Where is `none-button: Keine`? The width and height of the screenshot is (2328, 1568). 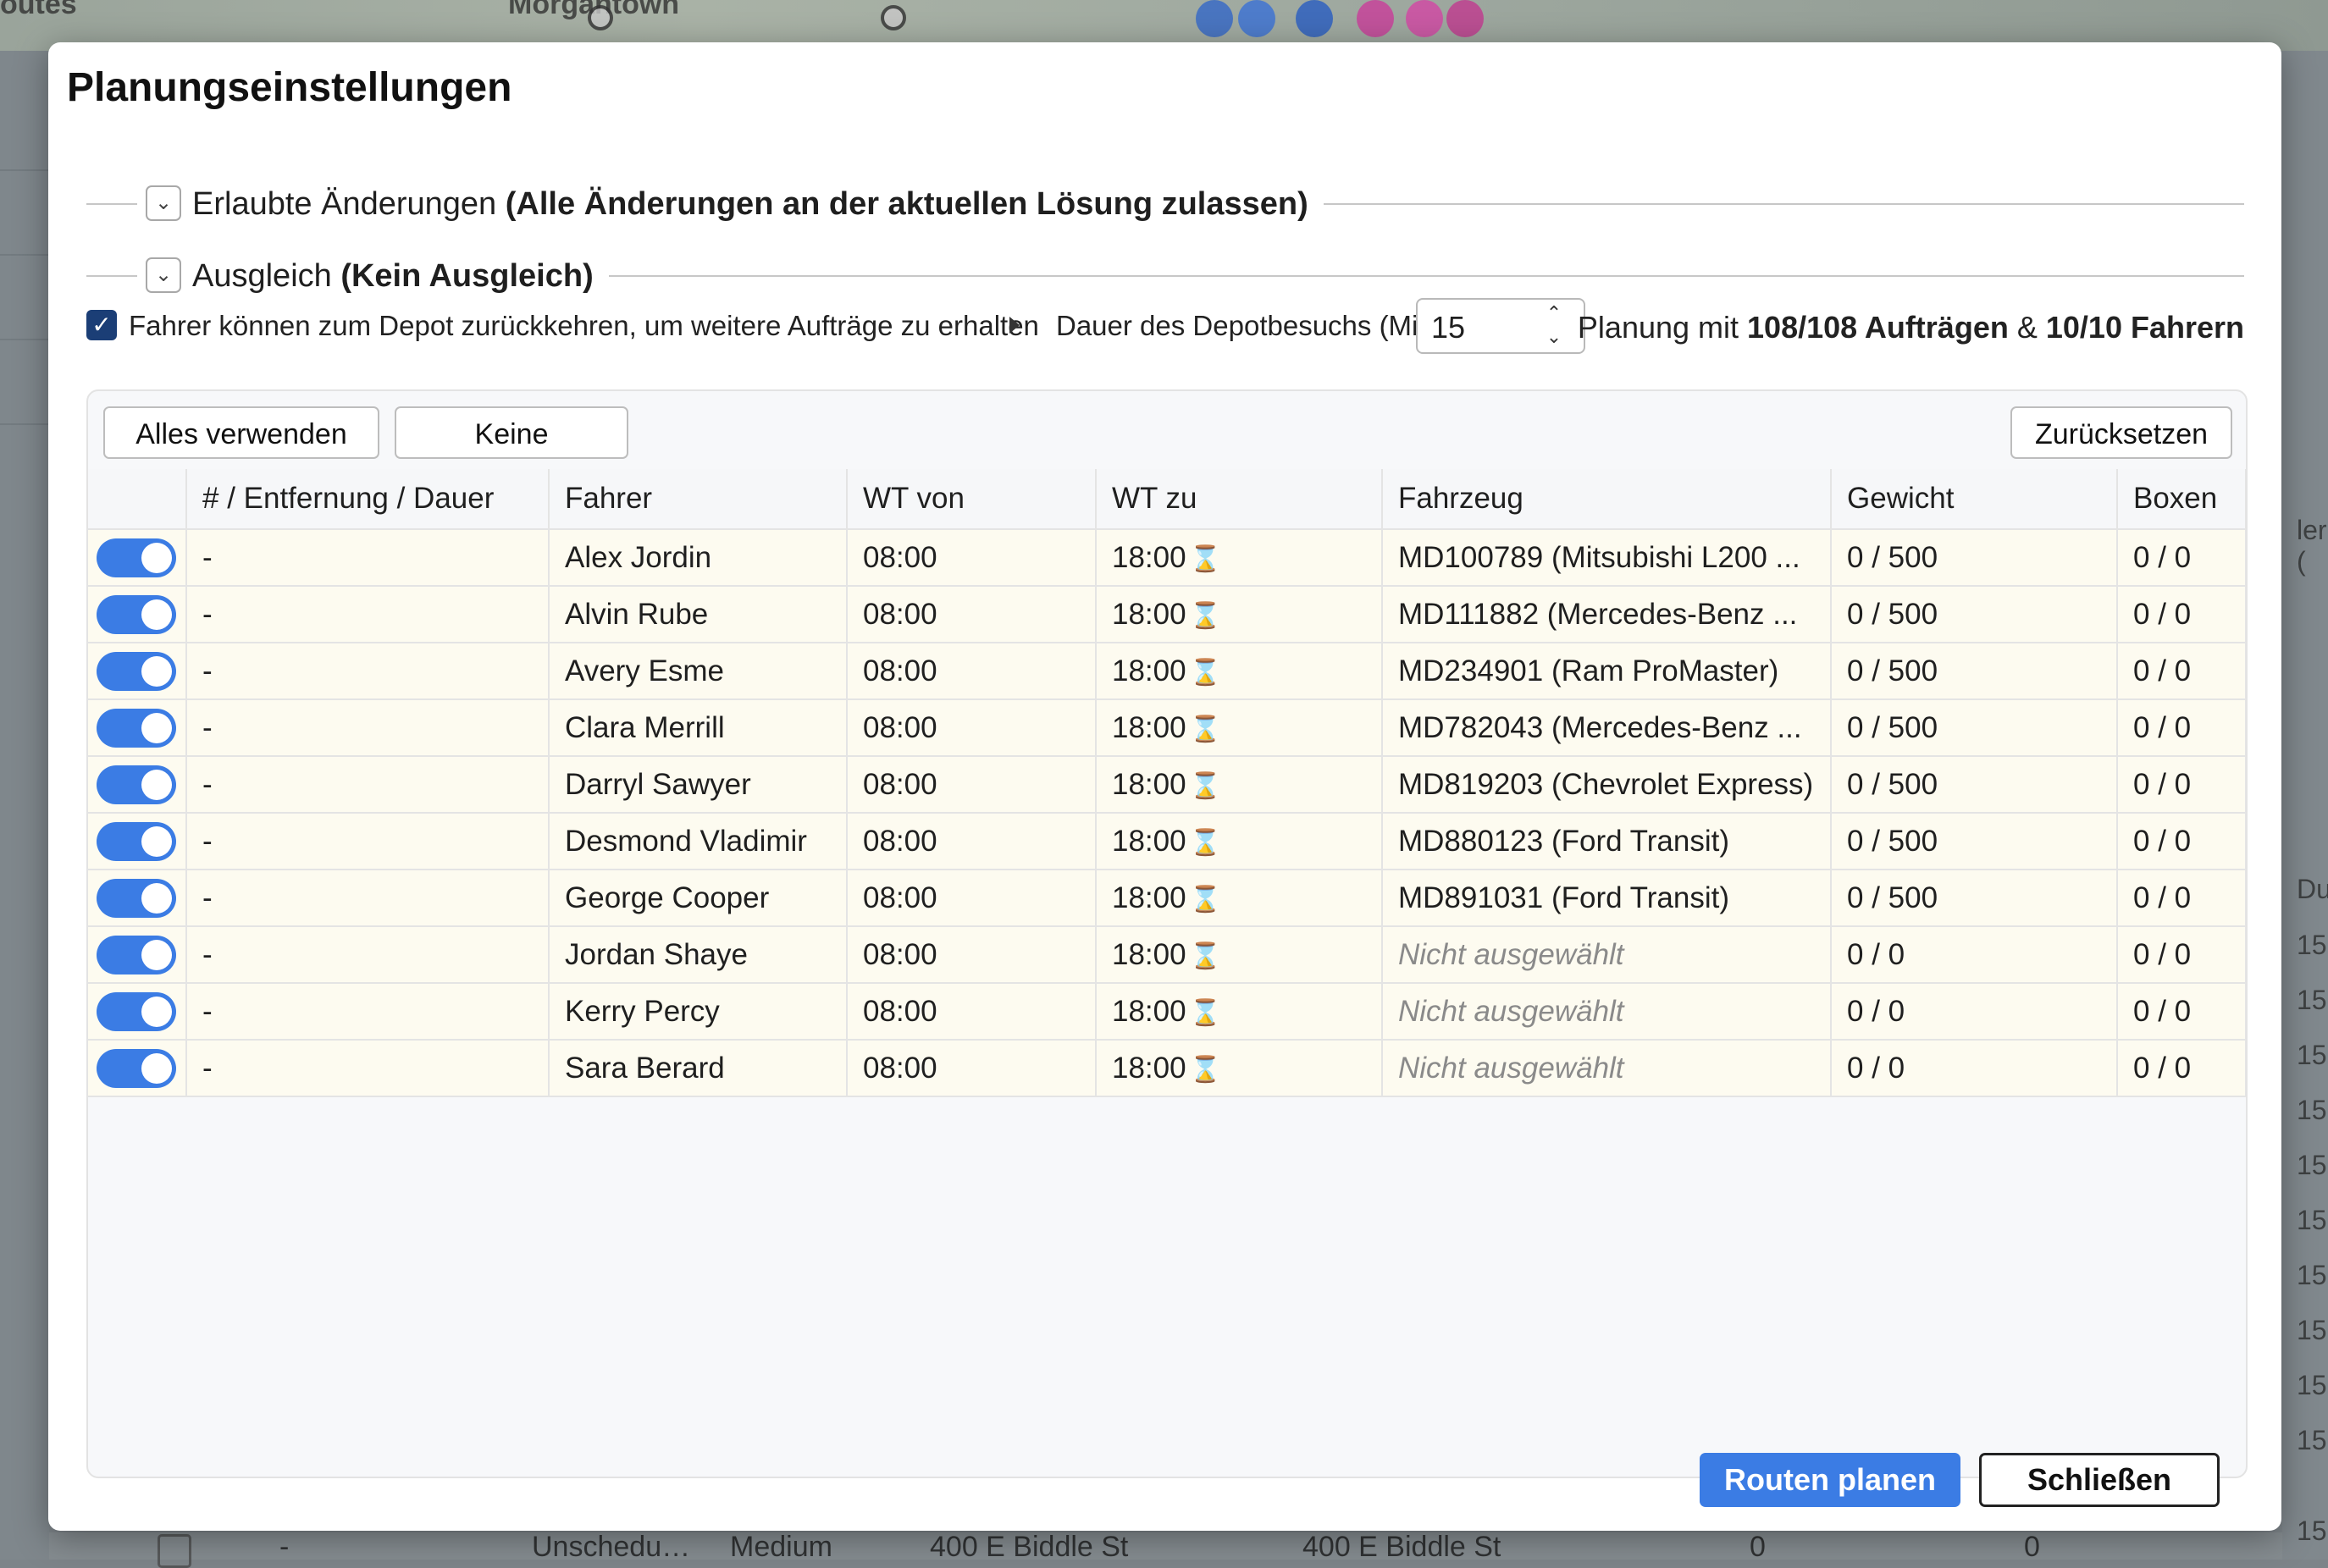 none-button: Keine is located at coordinates (511, 432).